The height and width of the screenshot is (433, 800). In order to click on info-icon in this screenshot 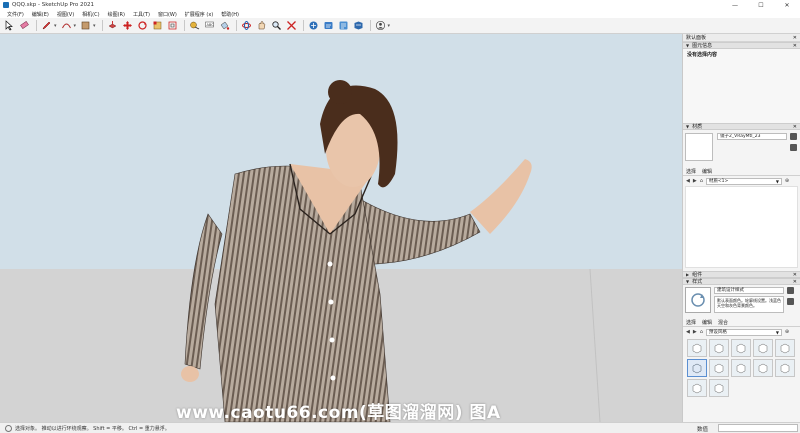, I will do `click(8, 428)`.